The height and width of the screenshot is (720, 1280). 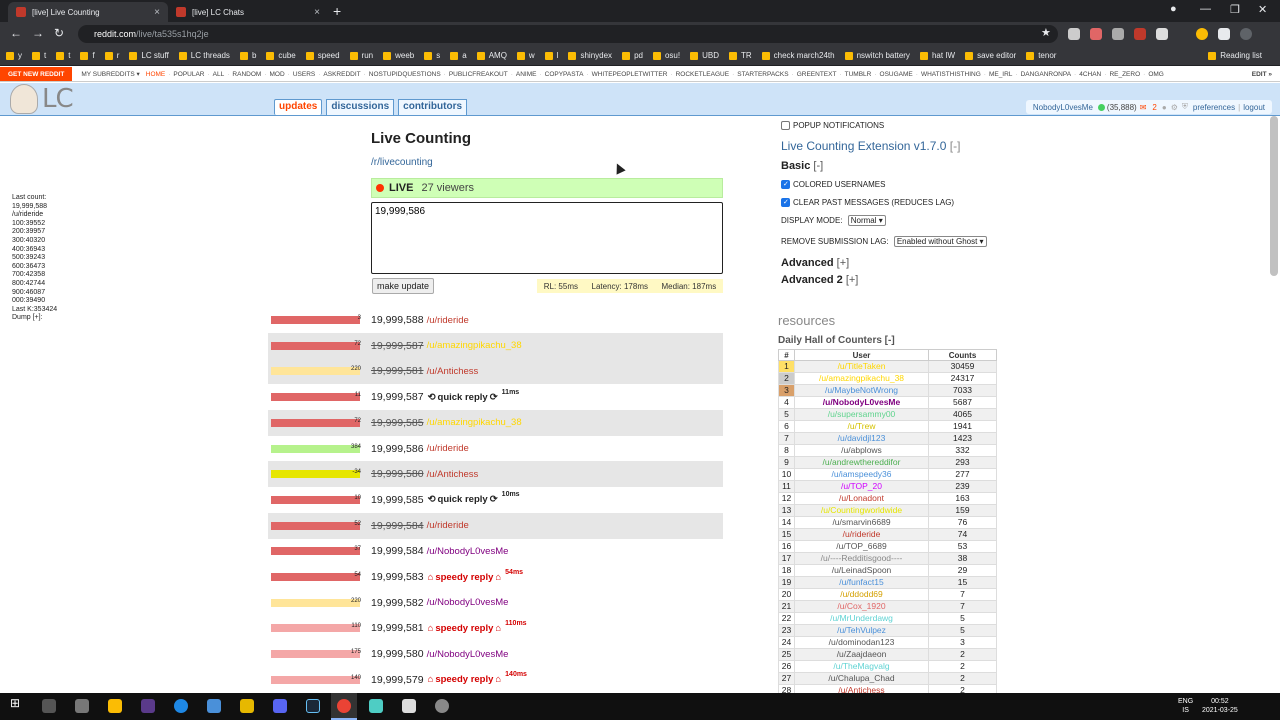 What do you see at coordinates (666, 55) in the screenshot?
I see `bookmark-item: osu!` at bounding box center [666, 55].